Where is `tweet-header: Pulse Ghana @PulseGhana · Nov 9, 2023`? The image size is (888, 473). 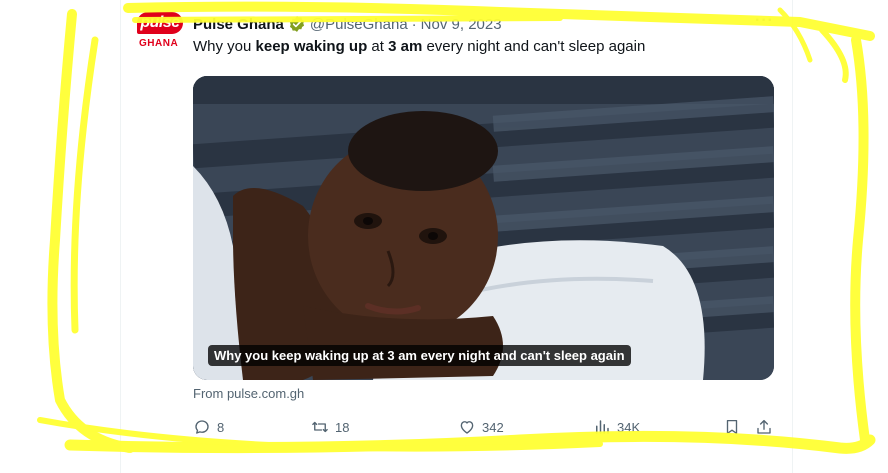
tweet-header: Pulse Ghana @PulseGhana · Nov 9, 2023 is located at coordinates (347, 24).